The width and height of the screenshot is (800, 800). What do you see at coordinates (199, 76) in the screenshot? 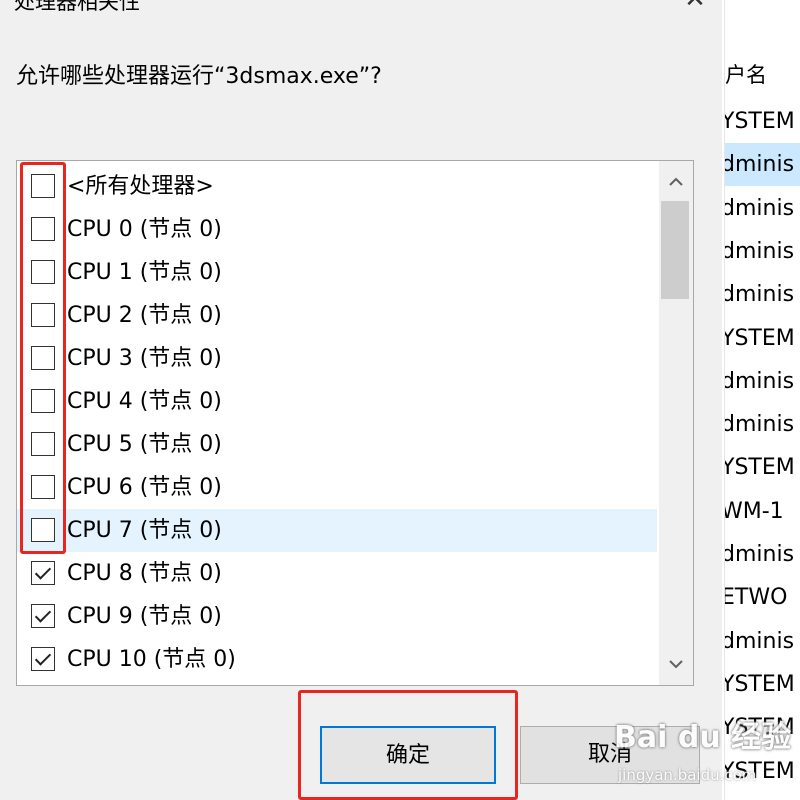
I see `dialog-question: 允许哪些处理器运行“3dsmax.exe”?` at bounding box center [199, 76].